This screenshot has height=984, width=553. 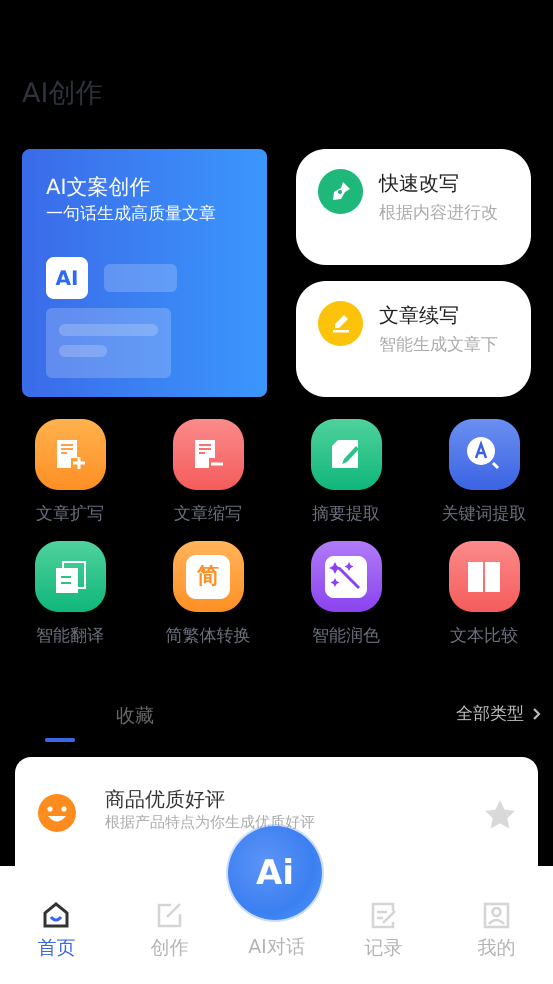 I want to click on tool-label: 摘要提取, so click(x=346, y=514).